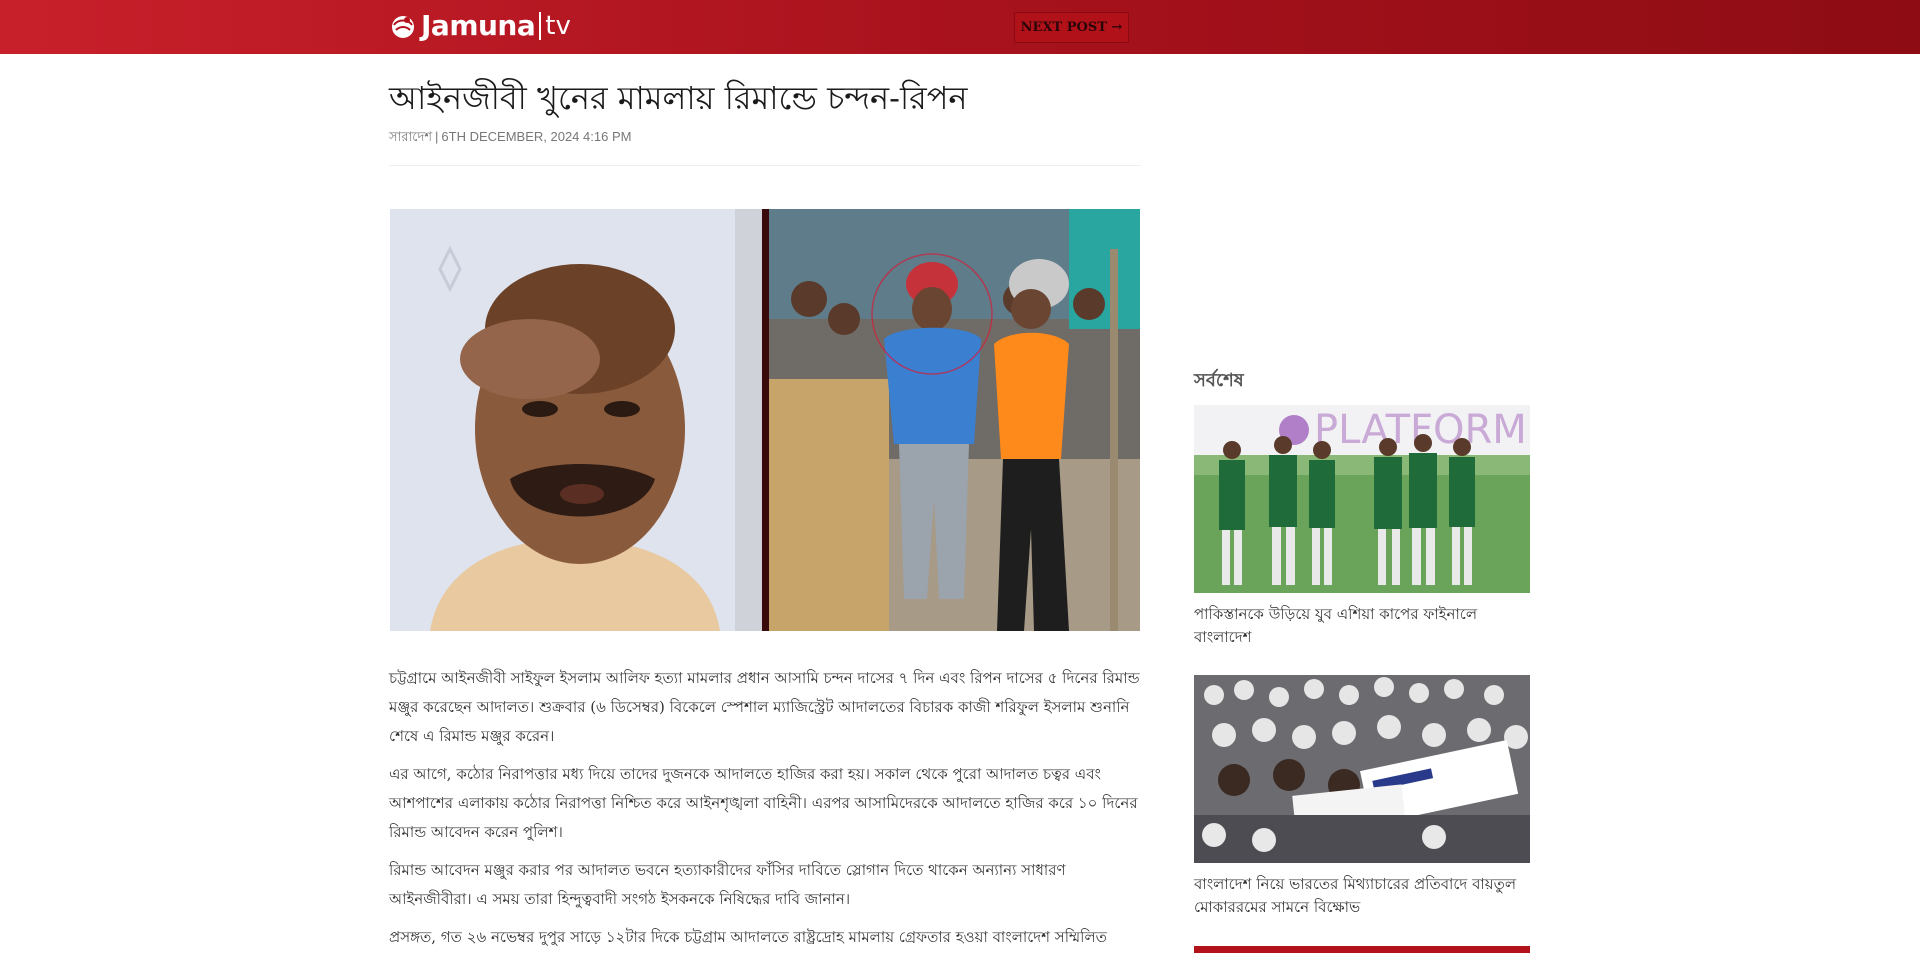 The image size is (1920, 953). What do you see at coordinates (403, 27) in the screenshot?
I see `globe-logo-icon` at bounding box center [403, 27].